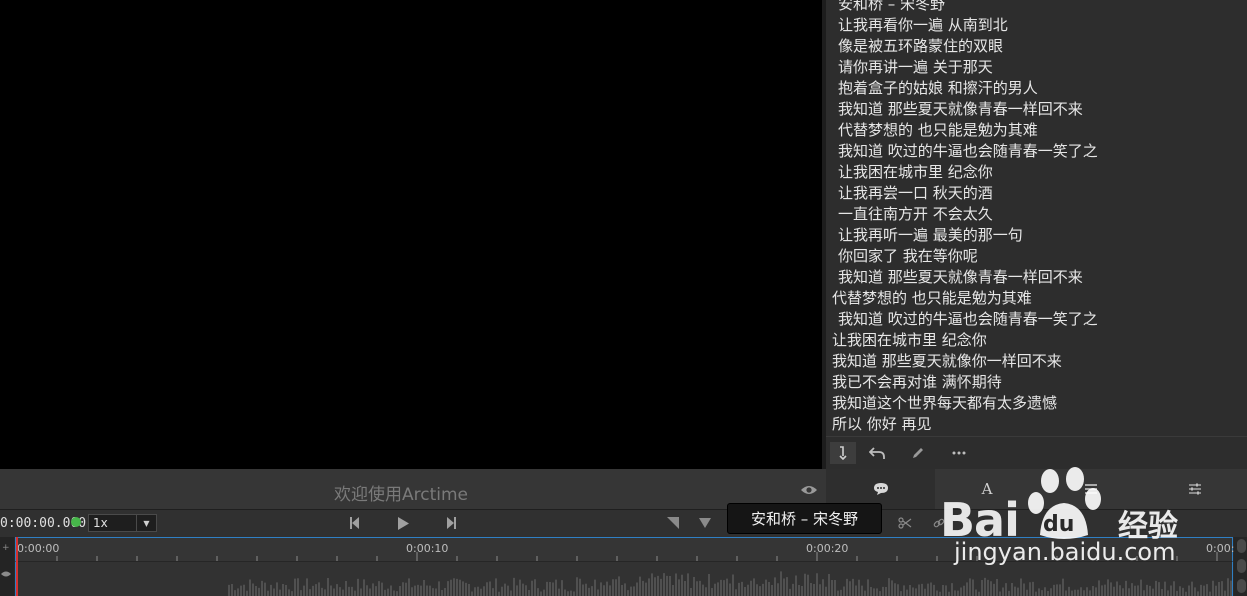 The width and height of the screenshot is (1247, 596). Describe the element at coordinates (427, 548) in the screenshot. I see `tick-label: 0:00:10` at that location.